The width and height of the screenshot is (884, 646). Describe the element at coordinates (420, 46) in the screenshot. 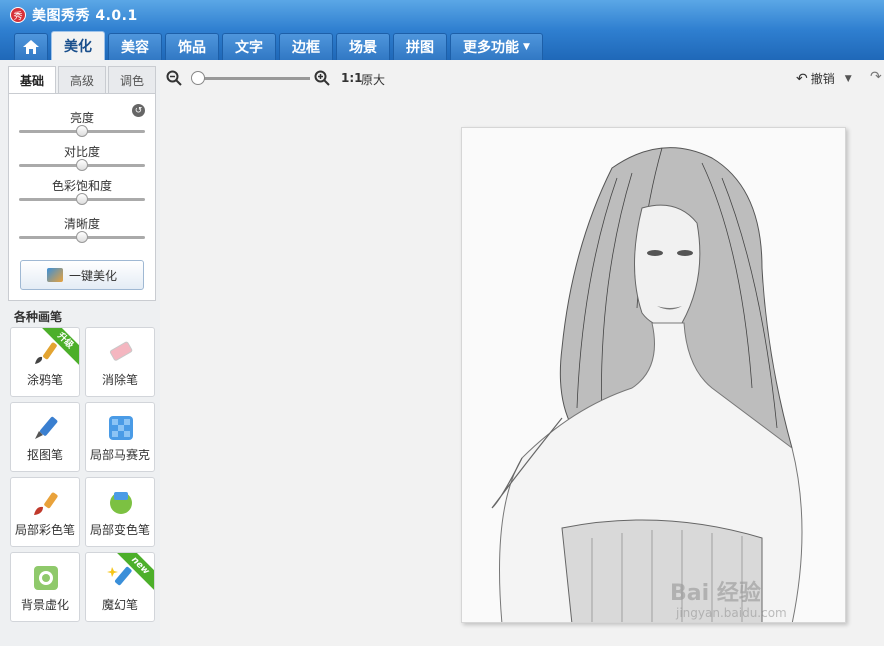

I see `tab-collage: 拼图` at that location.